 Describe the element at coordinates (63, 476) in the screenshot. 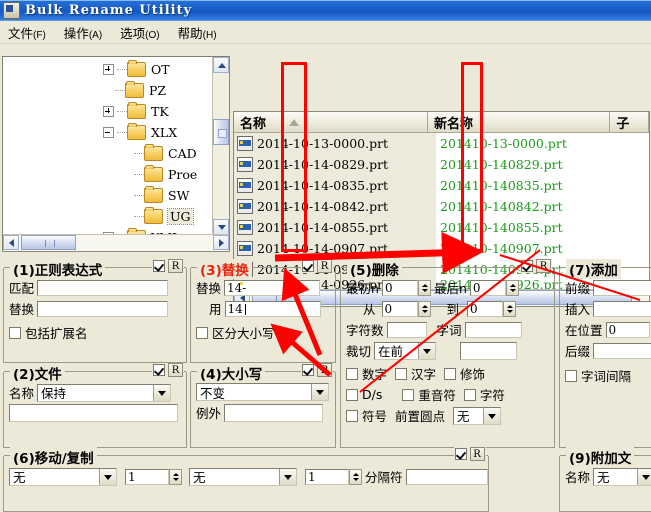

I see `move-mode-select: 无` at that location.